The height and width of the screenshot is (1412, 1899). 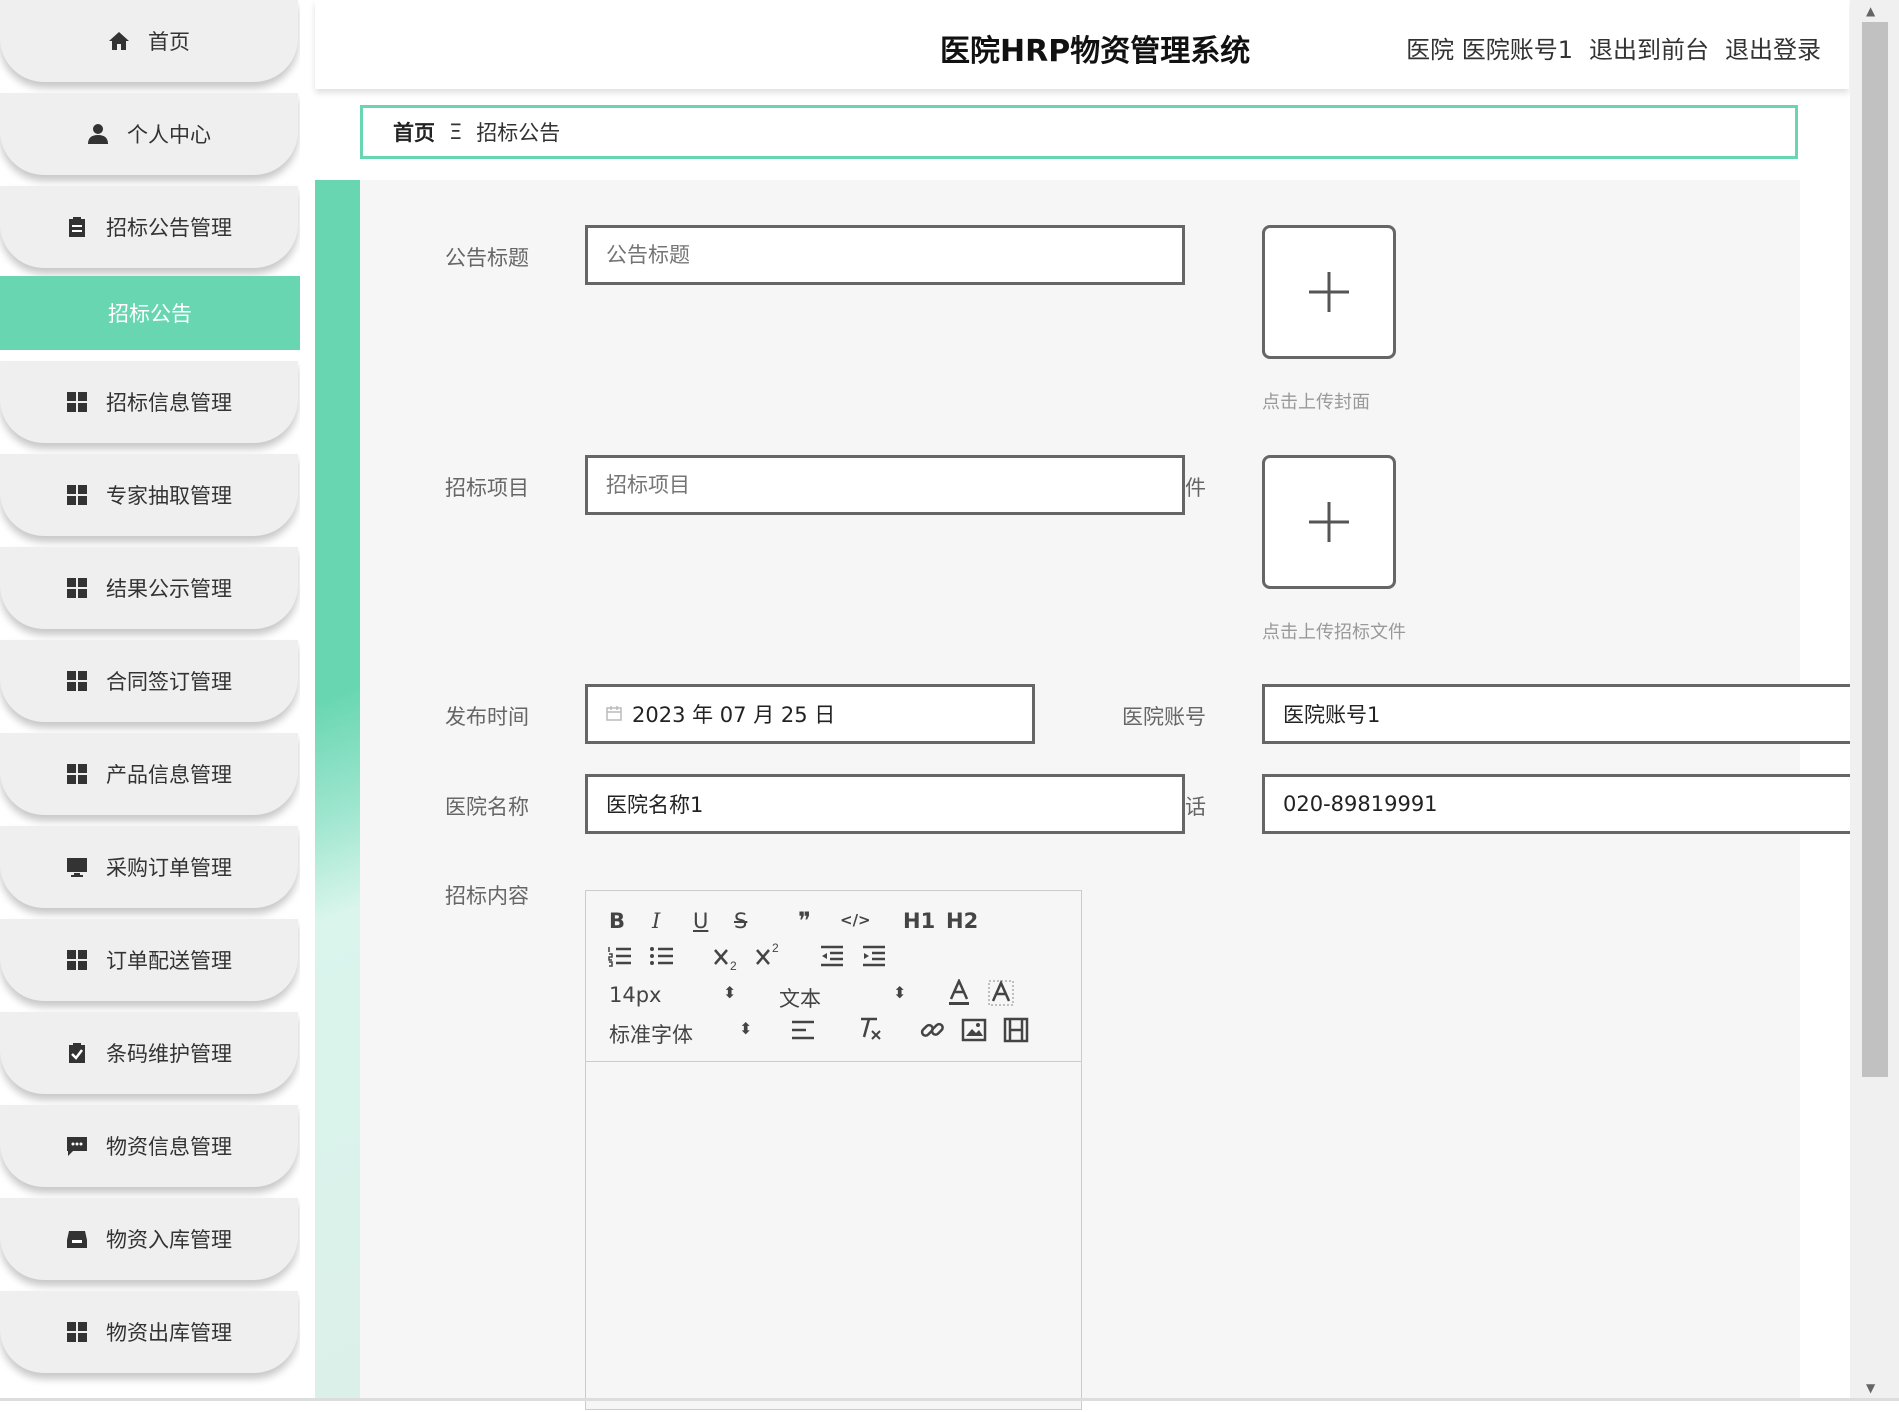 I want to click on sidebar-item-product: 产品信息管理, so click(x=149, y=774).